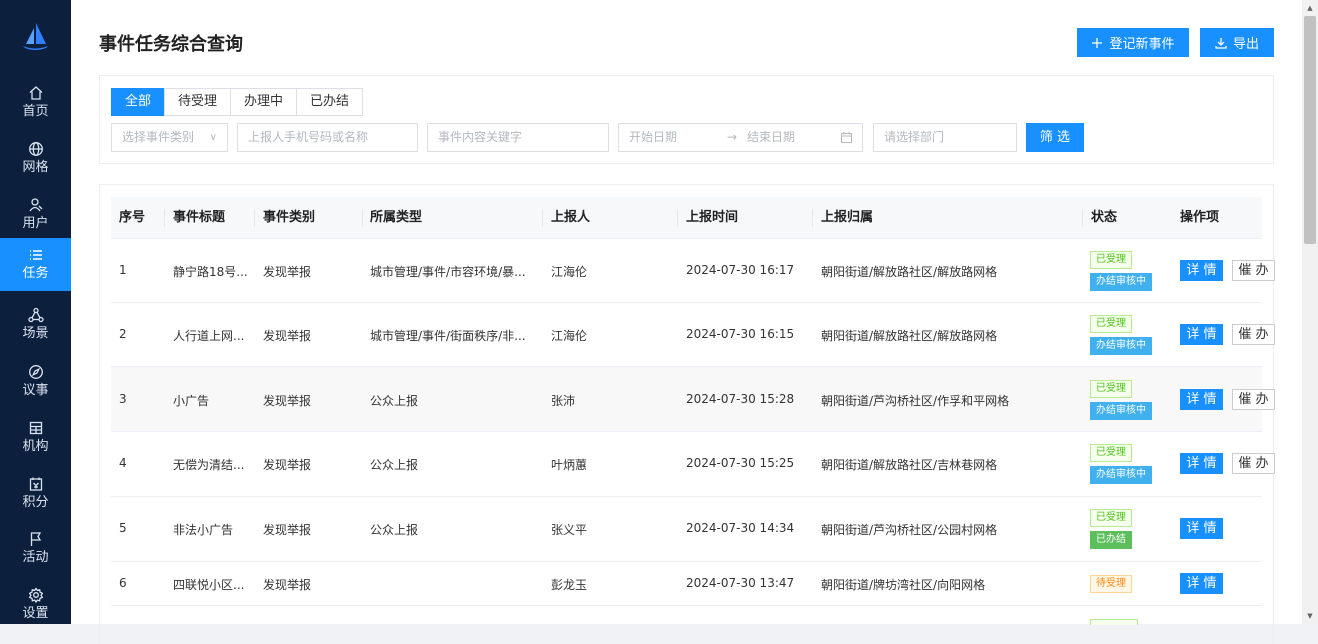  Describe the element at coordinates (35, 255) in the screenshot. I see `list-icon` at that location.